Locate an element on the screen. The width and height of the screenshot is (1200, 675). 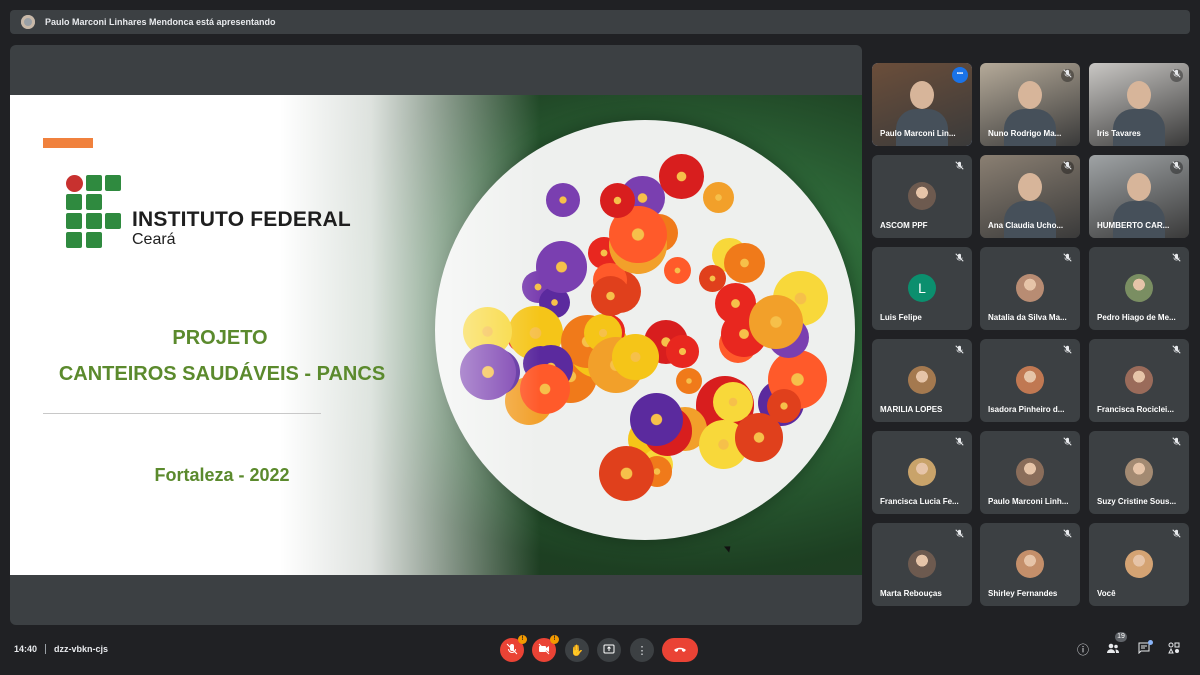
avatar: L is located at coordinates (922, 288).